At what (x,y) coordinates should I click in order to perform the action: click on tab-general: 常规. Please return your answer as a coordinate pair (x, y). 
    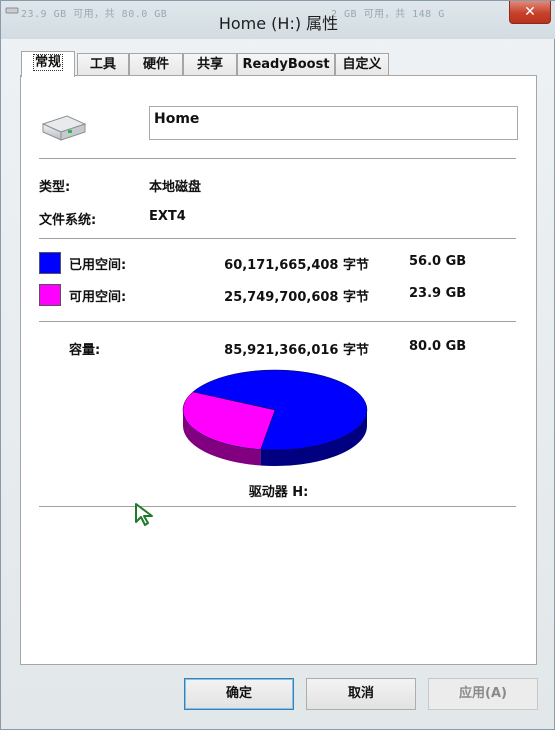
    Looking at the image, I should click on (48, 64).